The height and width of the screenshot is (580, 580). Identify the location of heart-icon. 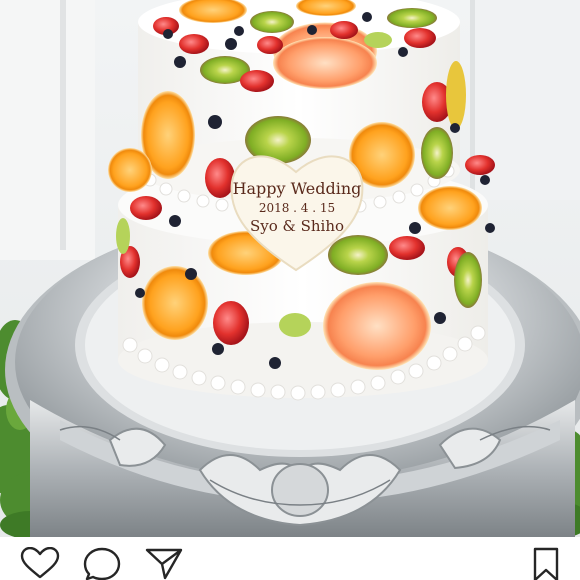
(40, 563).